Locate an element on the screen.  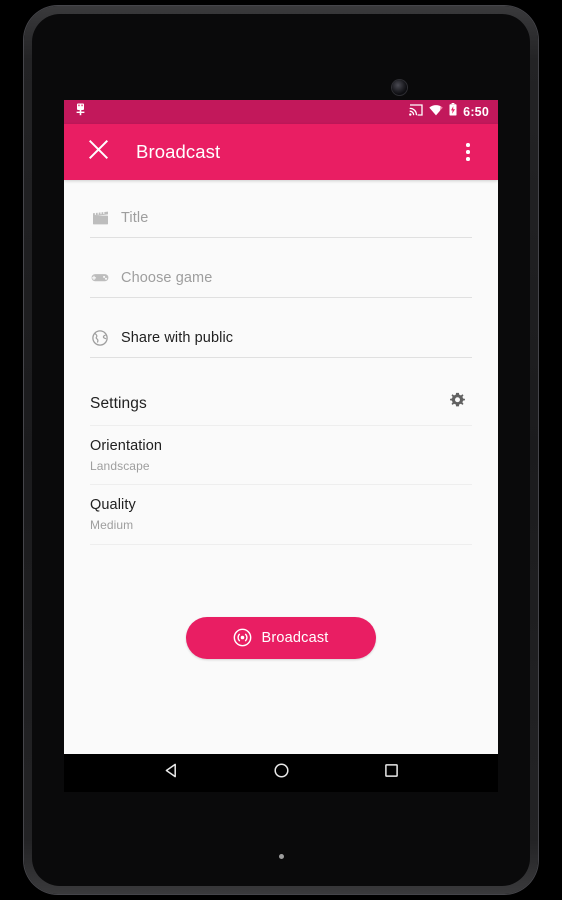
home-circle-icon is located at coordinates (281, 773).